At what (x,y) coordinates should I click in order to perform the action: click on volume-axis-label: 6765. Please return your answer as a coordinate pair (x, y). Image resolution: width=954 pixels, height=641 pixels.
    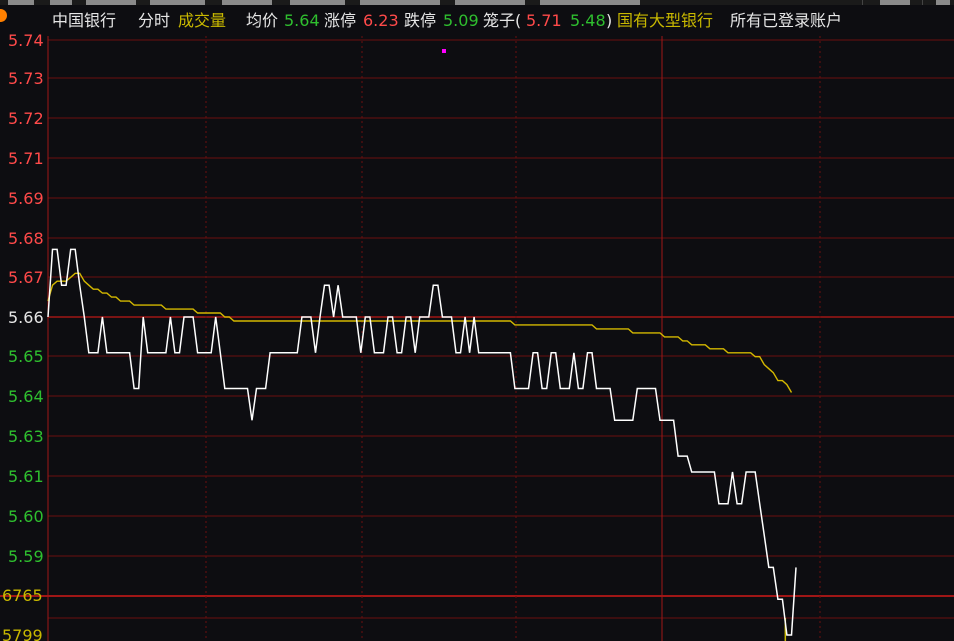
    Looking at the image, I should click on (22, 595).